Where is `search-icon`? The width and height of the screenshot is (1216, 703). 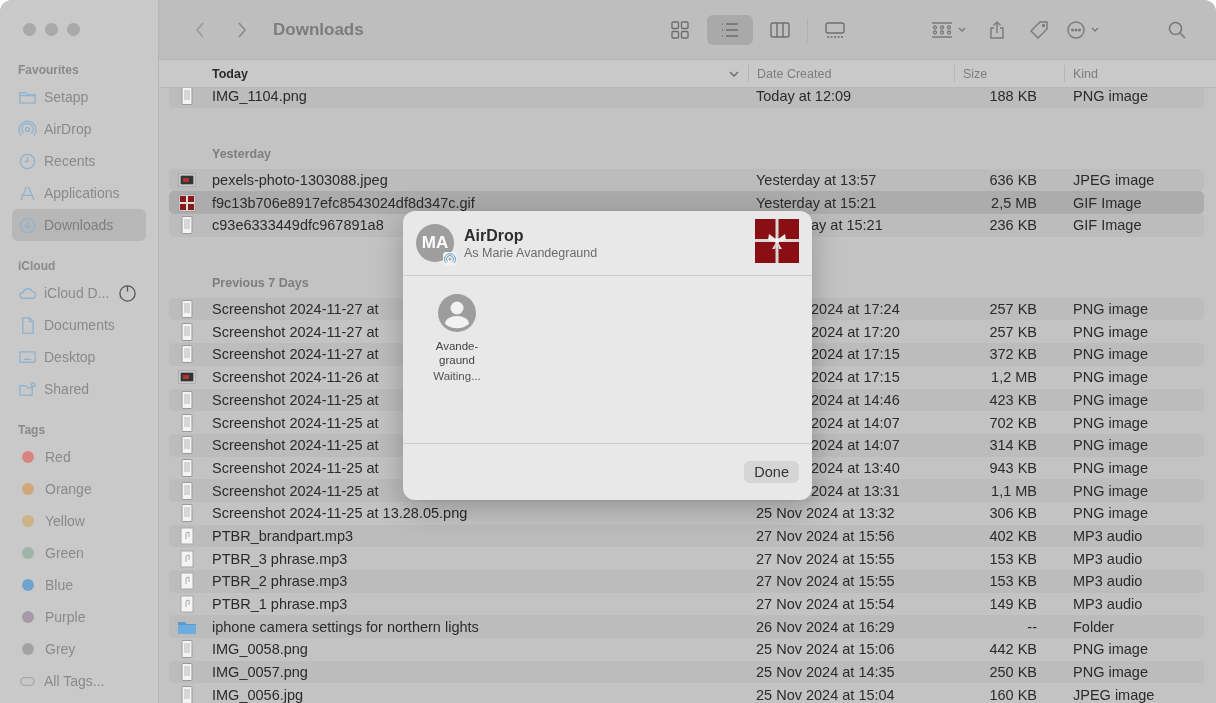
search-icon is located at coordinates (1177, 29).